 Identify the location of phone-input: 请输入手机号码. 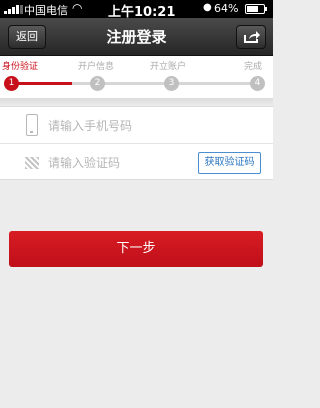
(90, 125).